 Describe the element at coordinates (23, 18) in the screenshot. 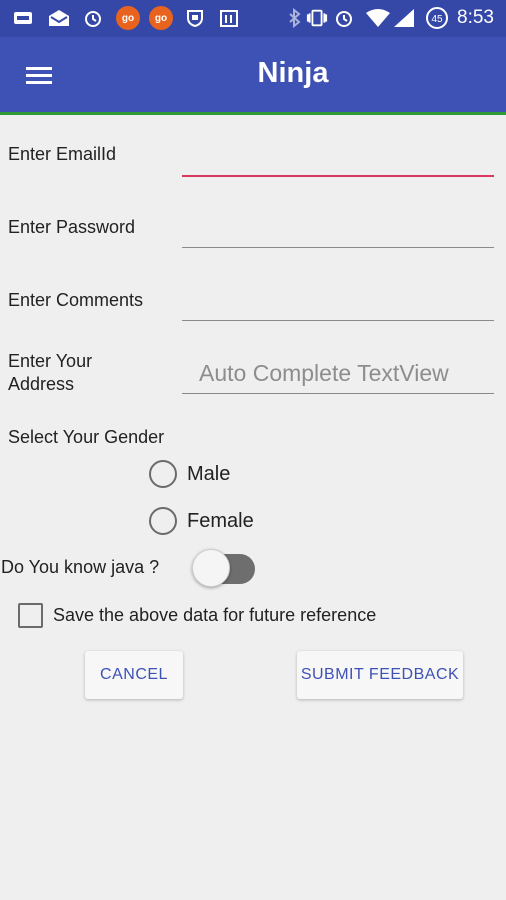

I see `sim-card-icon` at that location.